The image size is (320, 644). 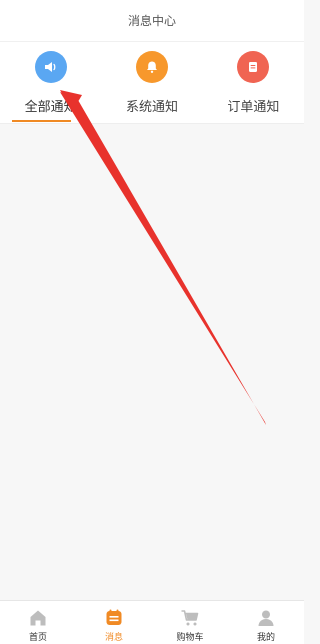 I want to click on home-icon, so click(x=38, y=618).